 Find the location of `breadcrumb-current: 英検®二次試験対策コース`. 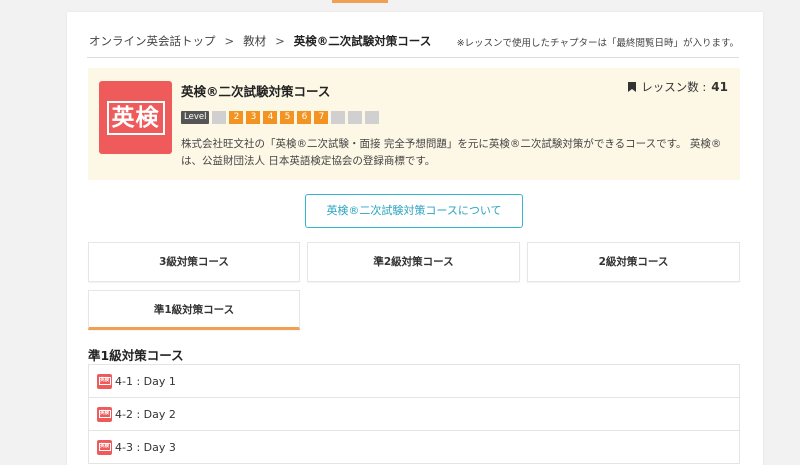

breadcrumb-current: 英検®二次試験対策コース is located at coordinates (362, 41).